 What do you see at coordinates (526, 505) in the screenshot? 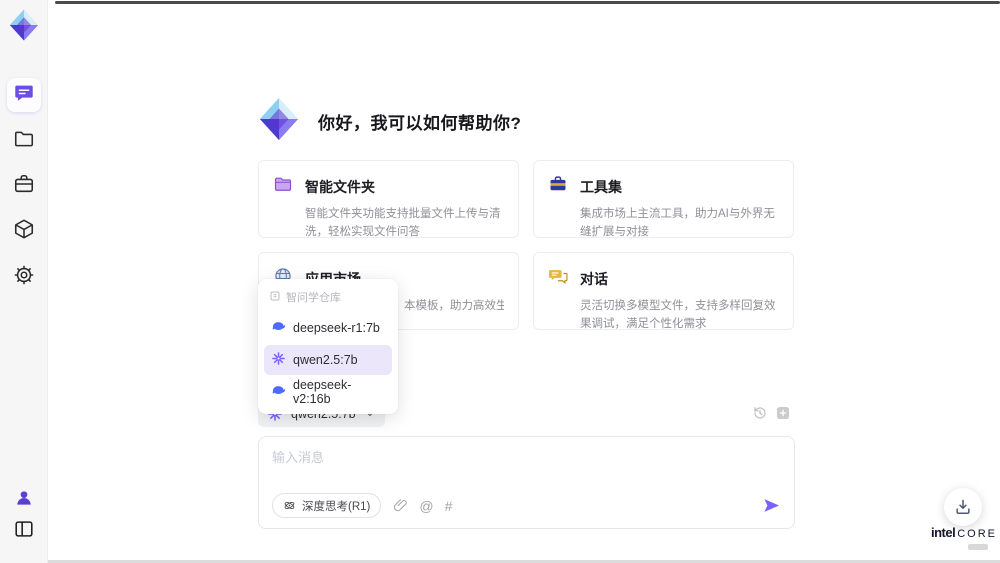
I see `composer-actions: 深度思考(R1) @ #` at bounding box center [526, 505].